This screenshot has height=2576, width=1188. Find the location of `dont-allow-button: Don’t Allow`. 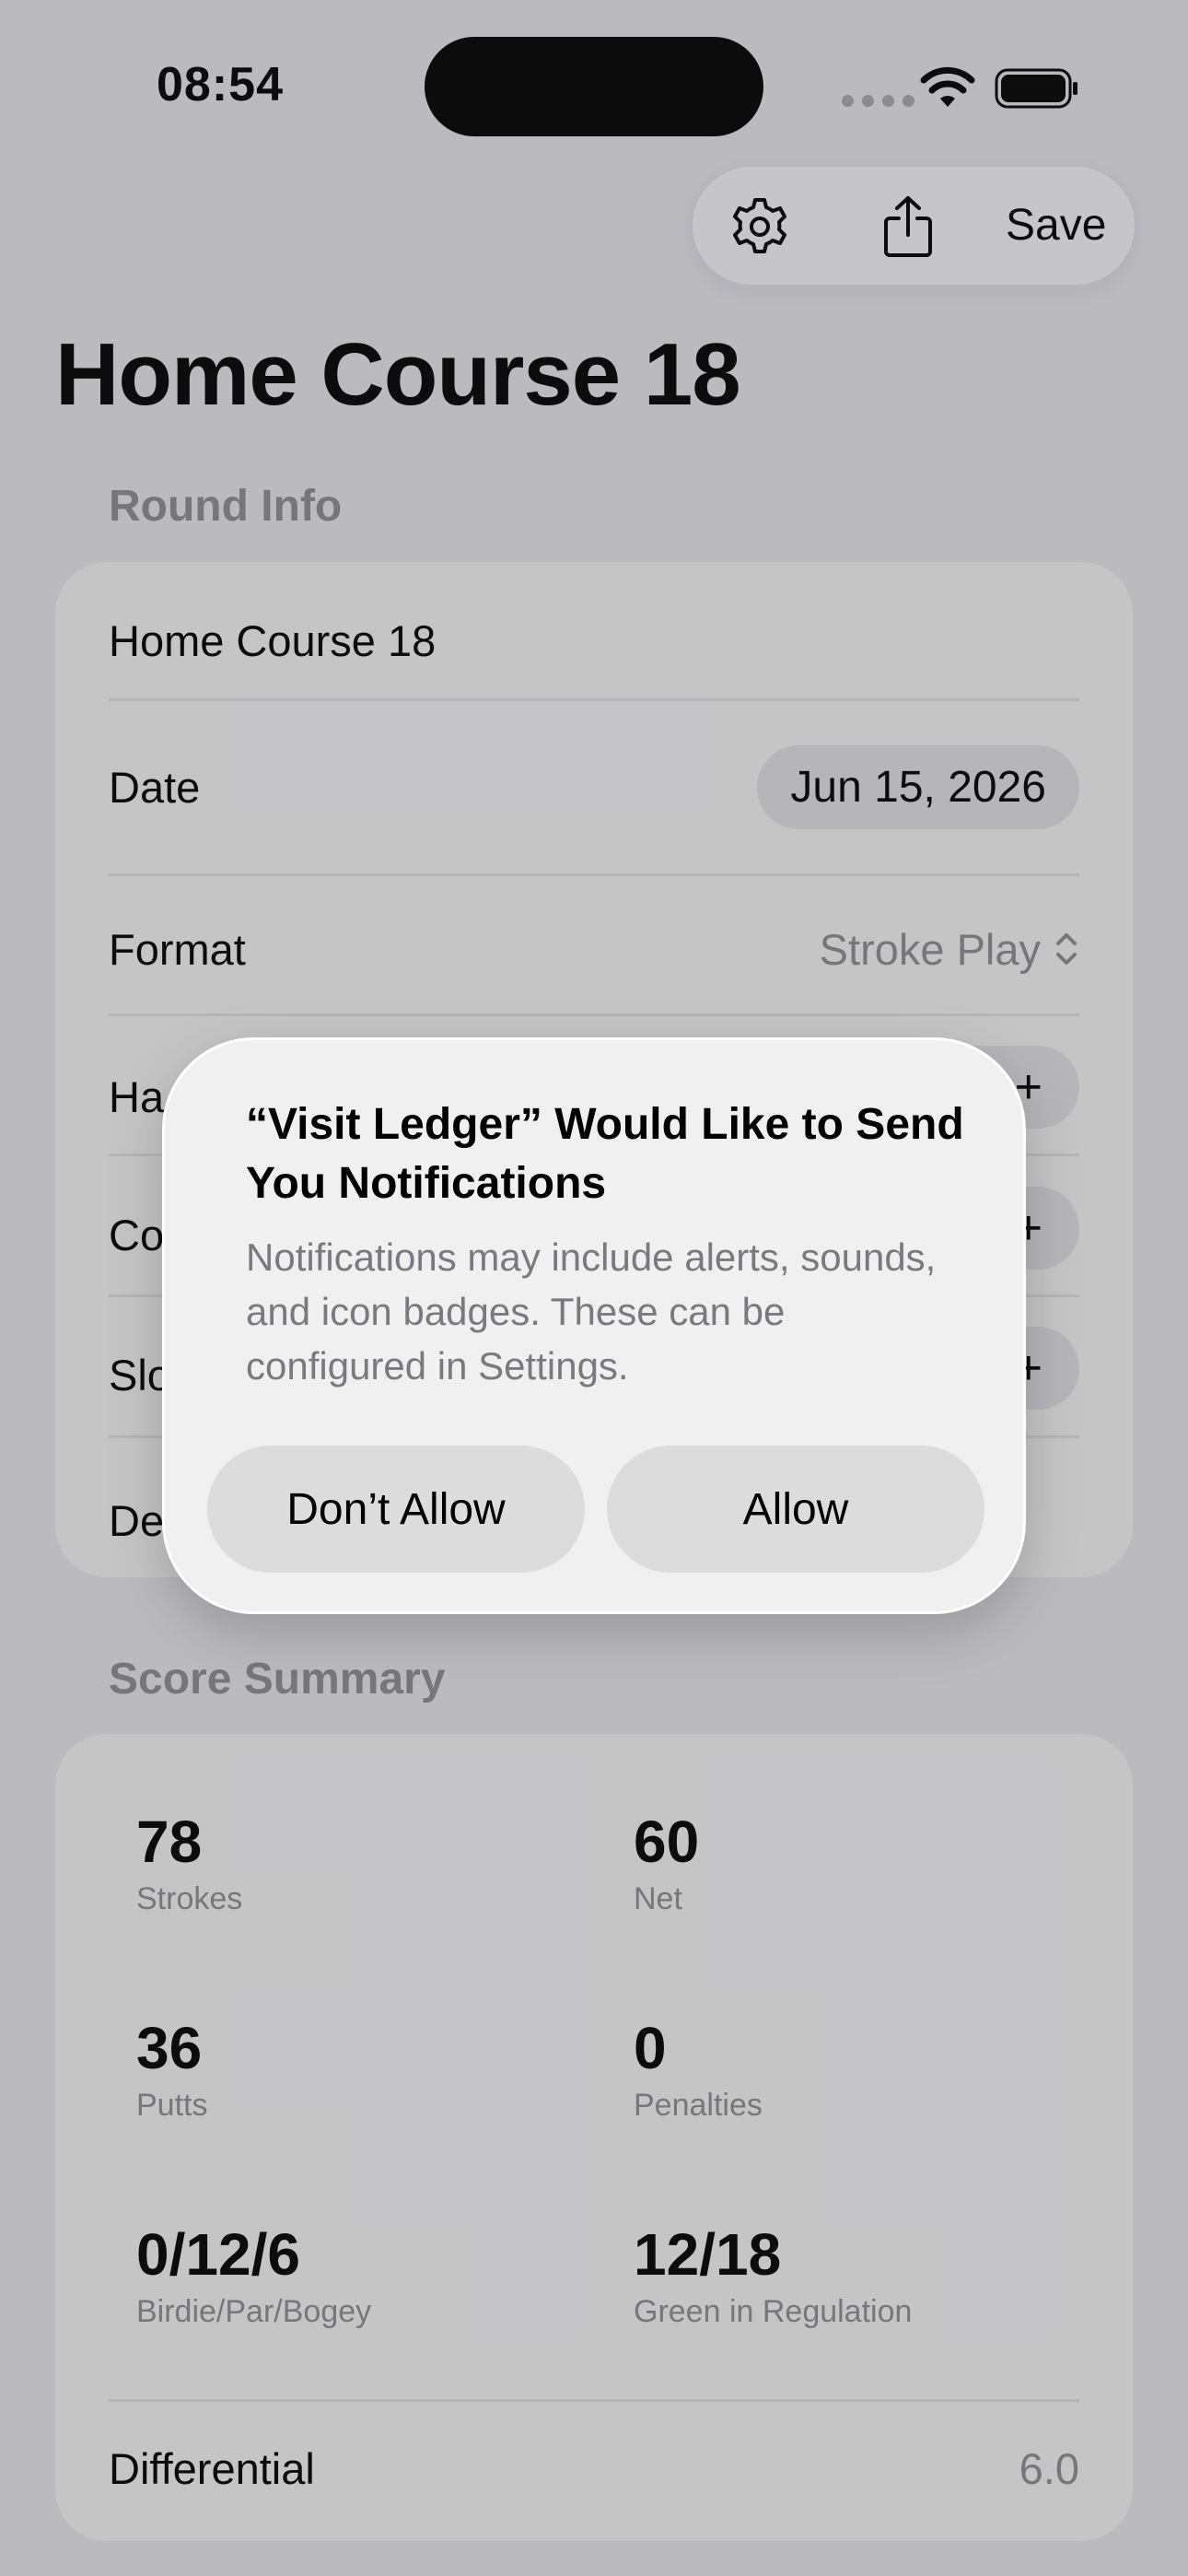

dont-allow-button: Don’t Allow is located at coordinates (396, 1509).